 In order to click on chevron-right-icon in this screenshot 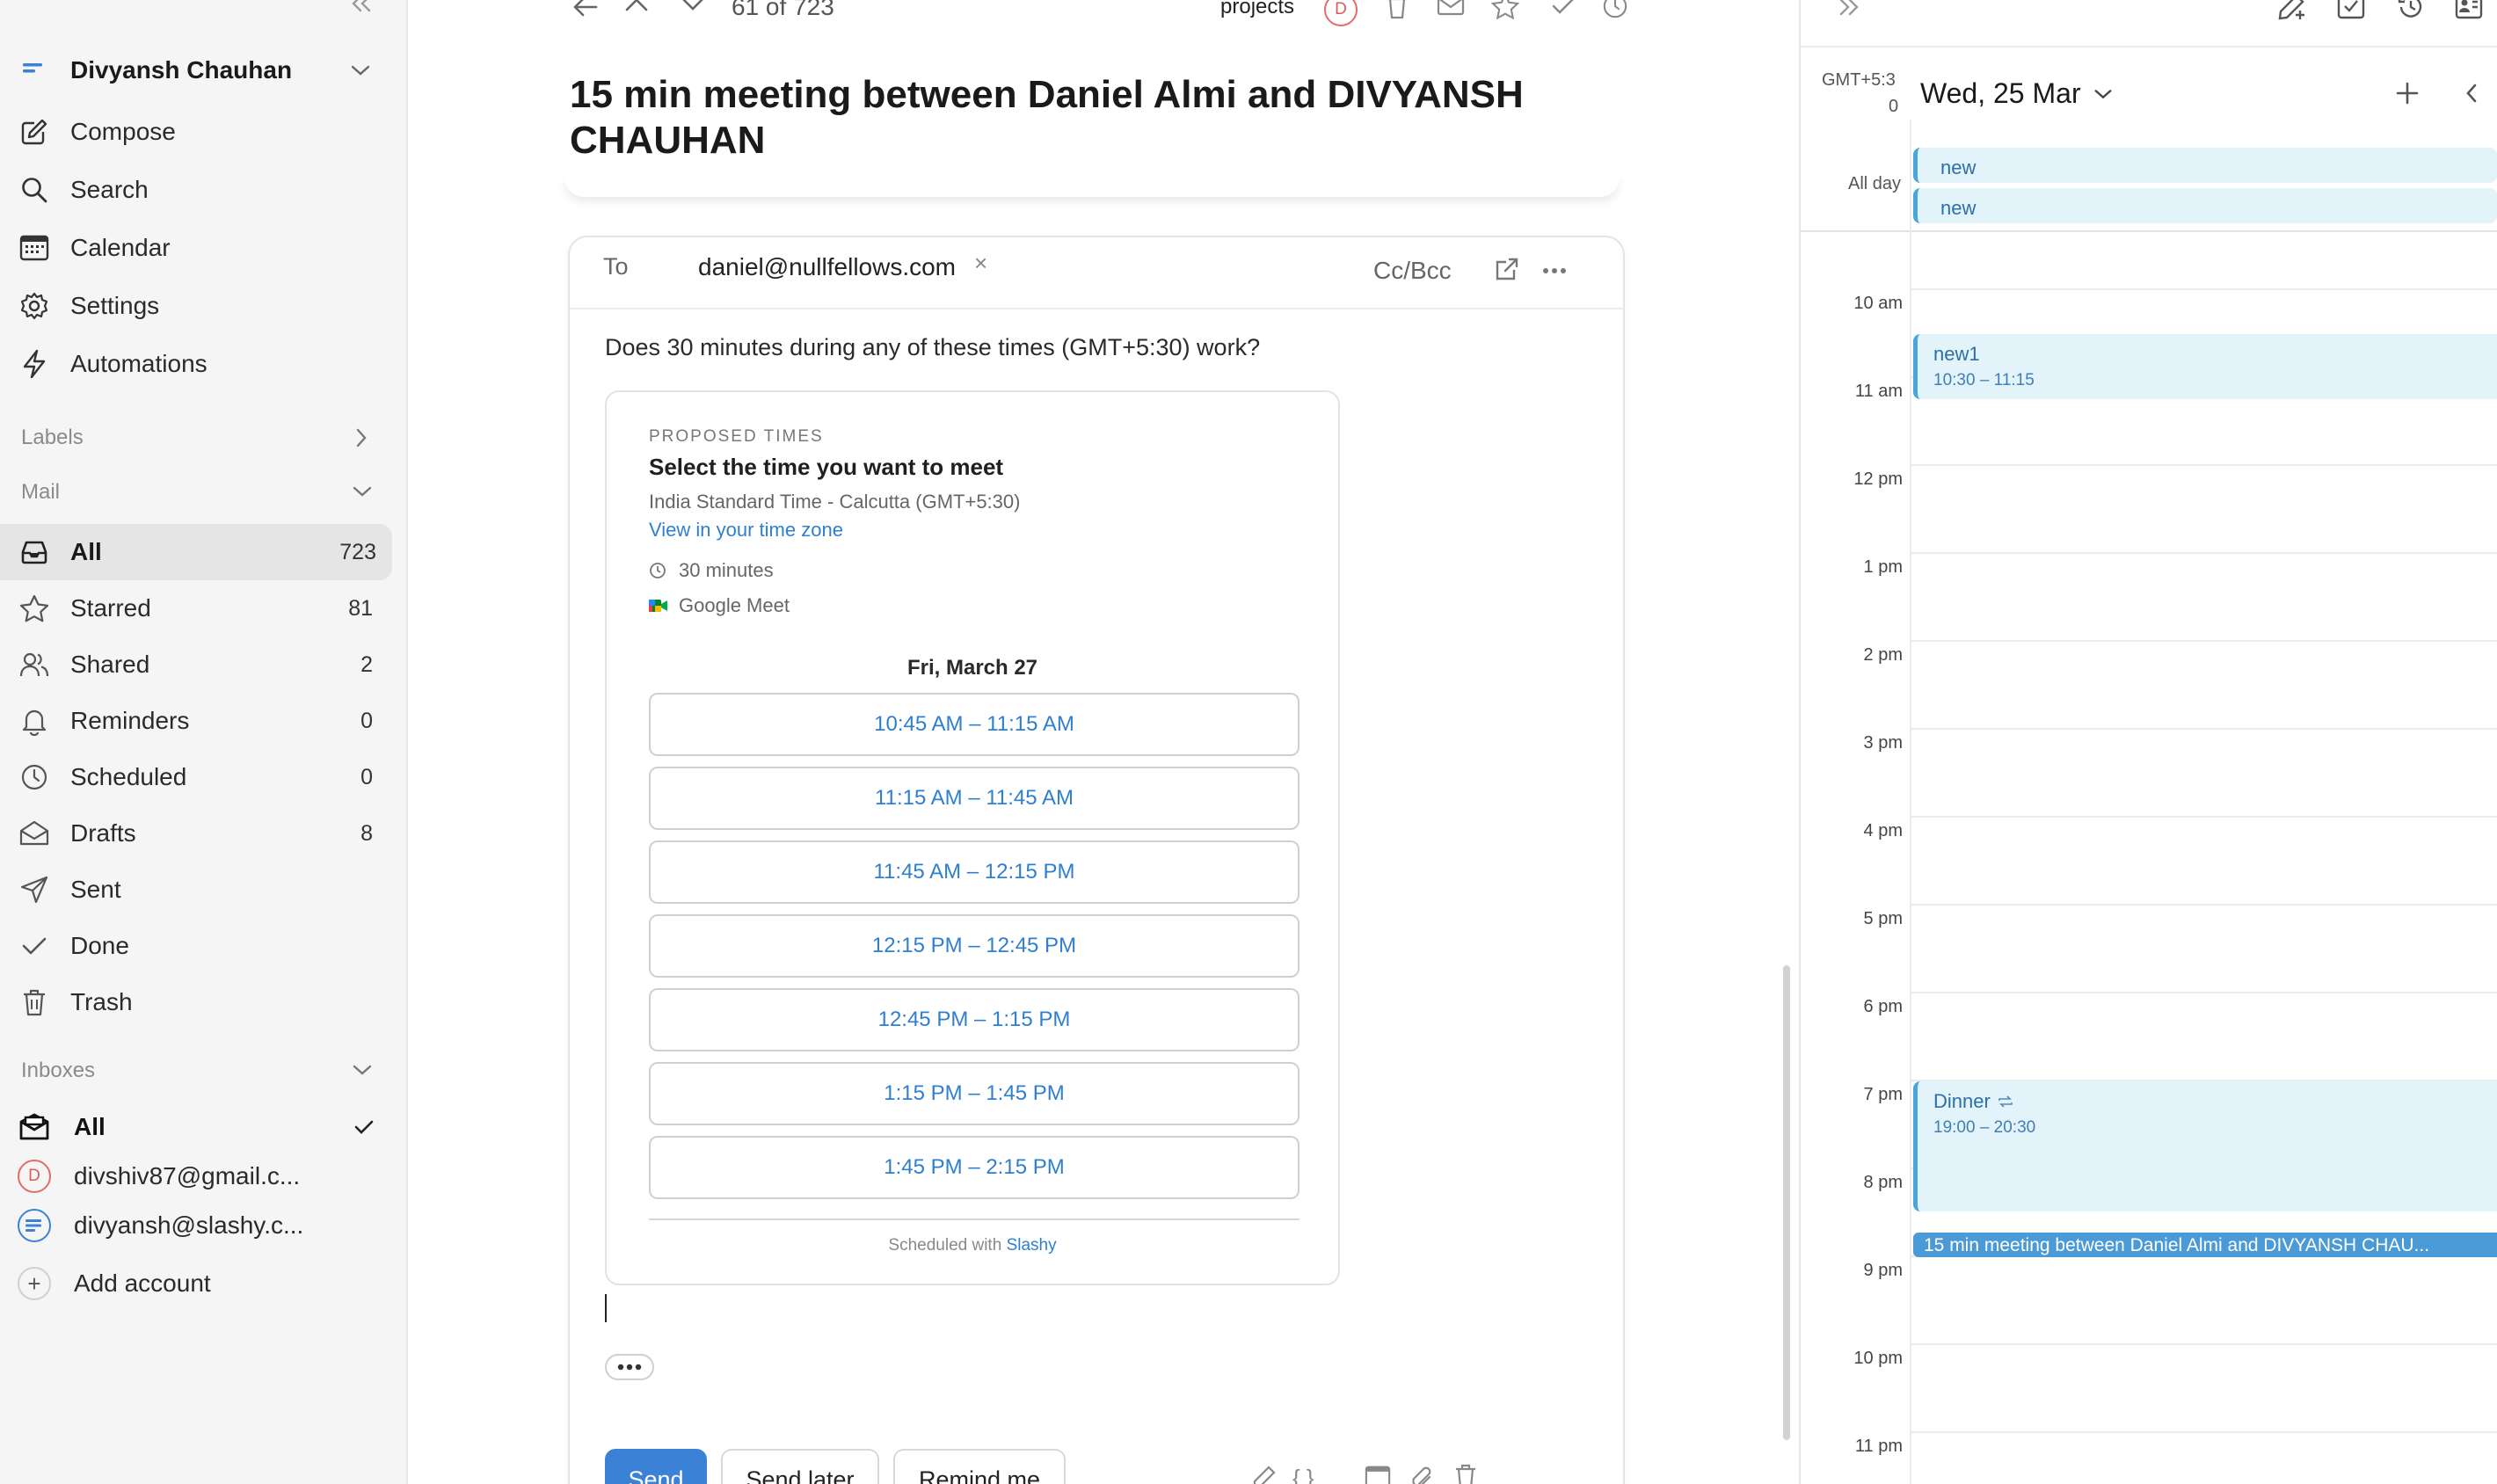, I will do `click(361, 438)`.